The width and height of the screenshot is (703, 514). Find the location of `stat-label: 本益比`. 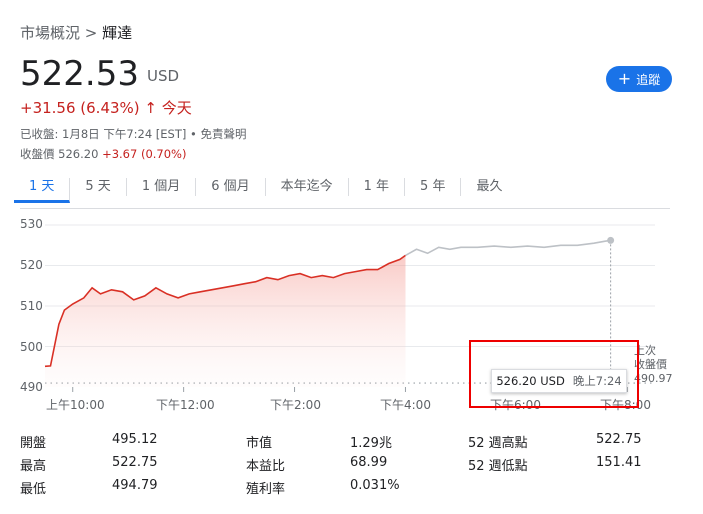

stat-label: 本益比 is located at coordinates (266, 466).